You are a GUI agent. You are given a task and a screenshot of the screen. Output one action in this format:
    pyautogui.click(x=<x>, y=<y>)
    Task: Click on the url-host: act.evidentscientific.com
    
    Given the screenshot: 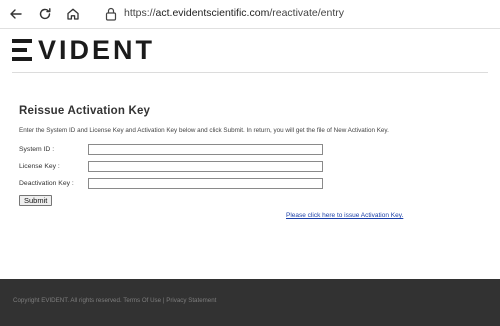 What is the action you would take?
    pyautogui.click(x=212, y=13)
    